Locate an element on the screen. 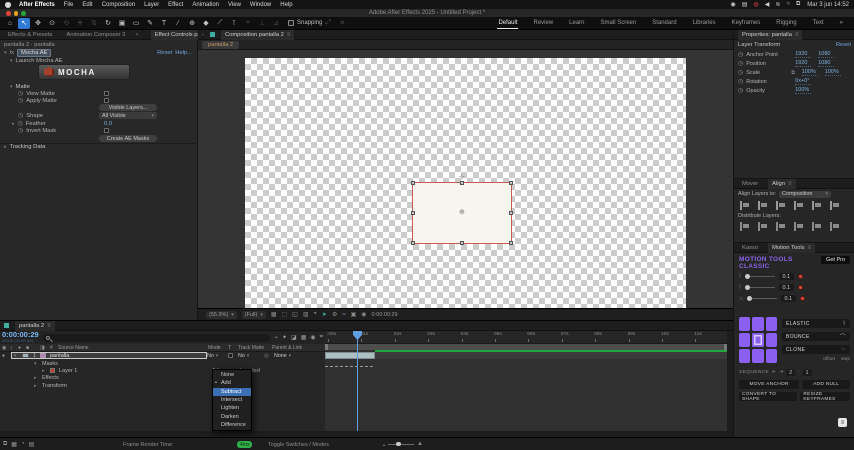  axis-mode-view: ⊿ is located at coordinates (276, 23).